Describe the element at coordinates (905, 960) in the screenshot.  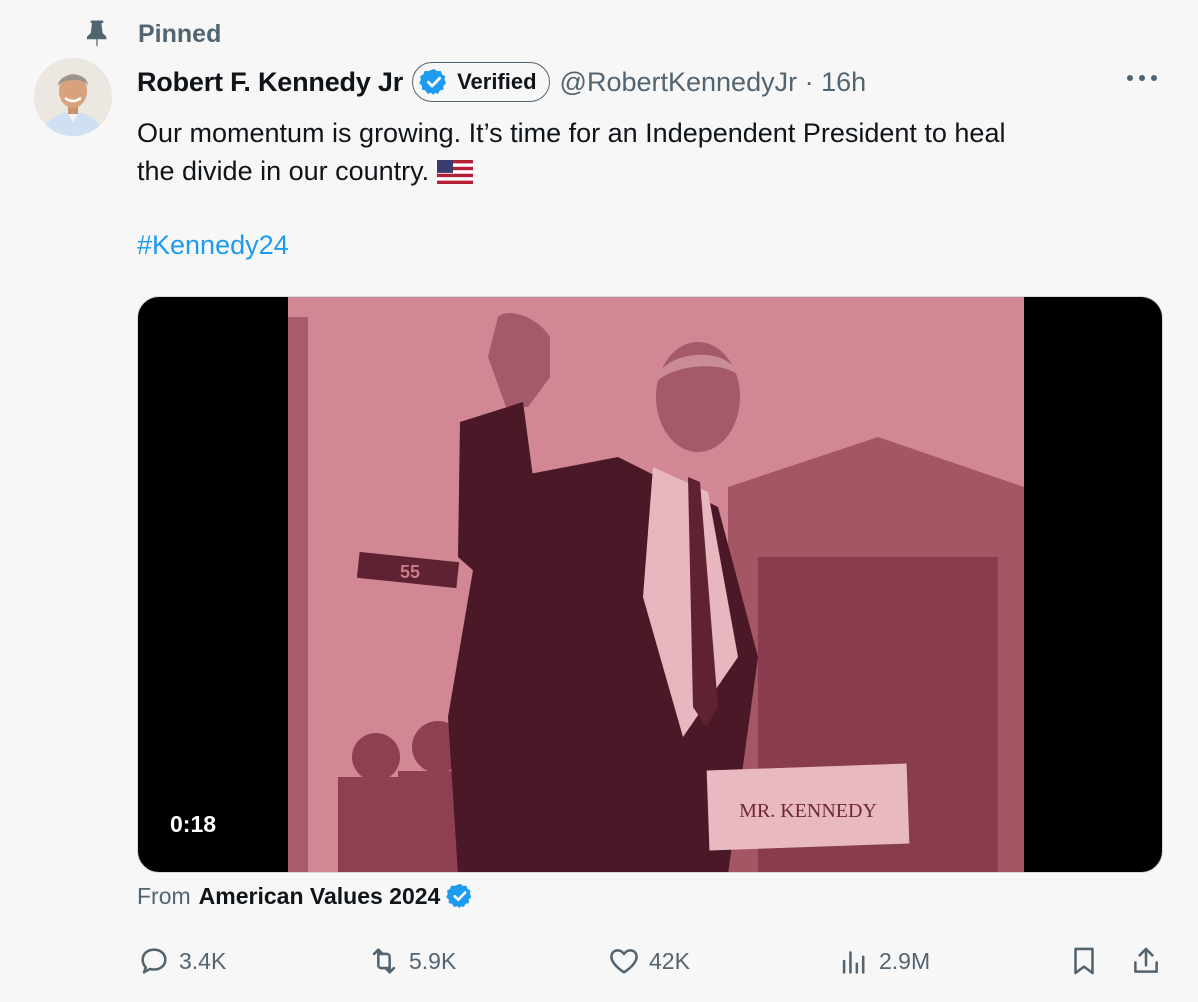
I see `views-count: 2.9M` at that location.